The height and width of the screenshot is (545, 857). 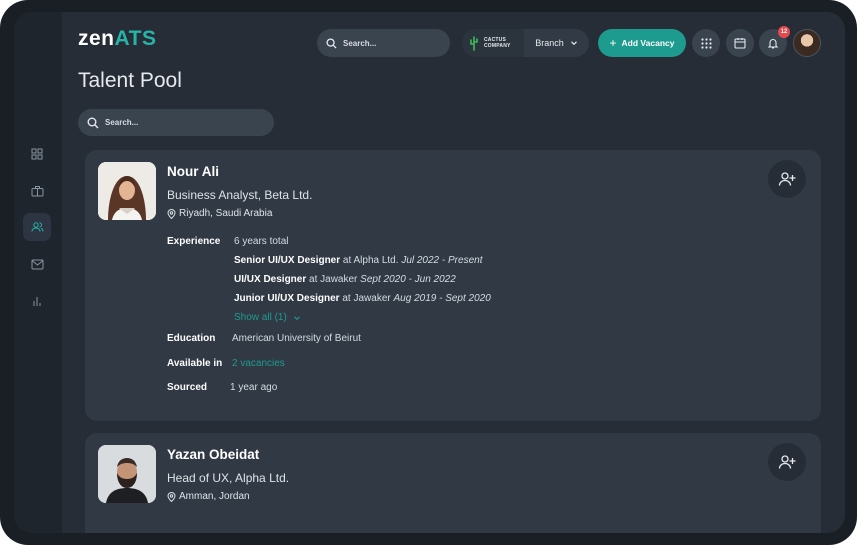 I want to click on experience-title: UI/UX Designer, so click(x=270, y=279).